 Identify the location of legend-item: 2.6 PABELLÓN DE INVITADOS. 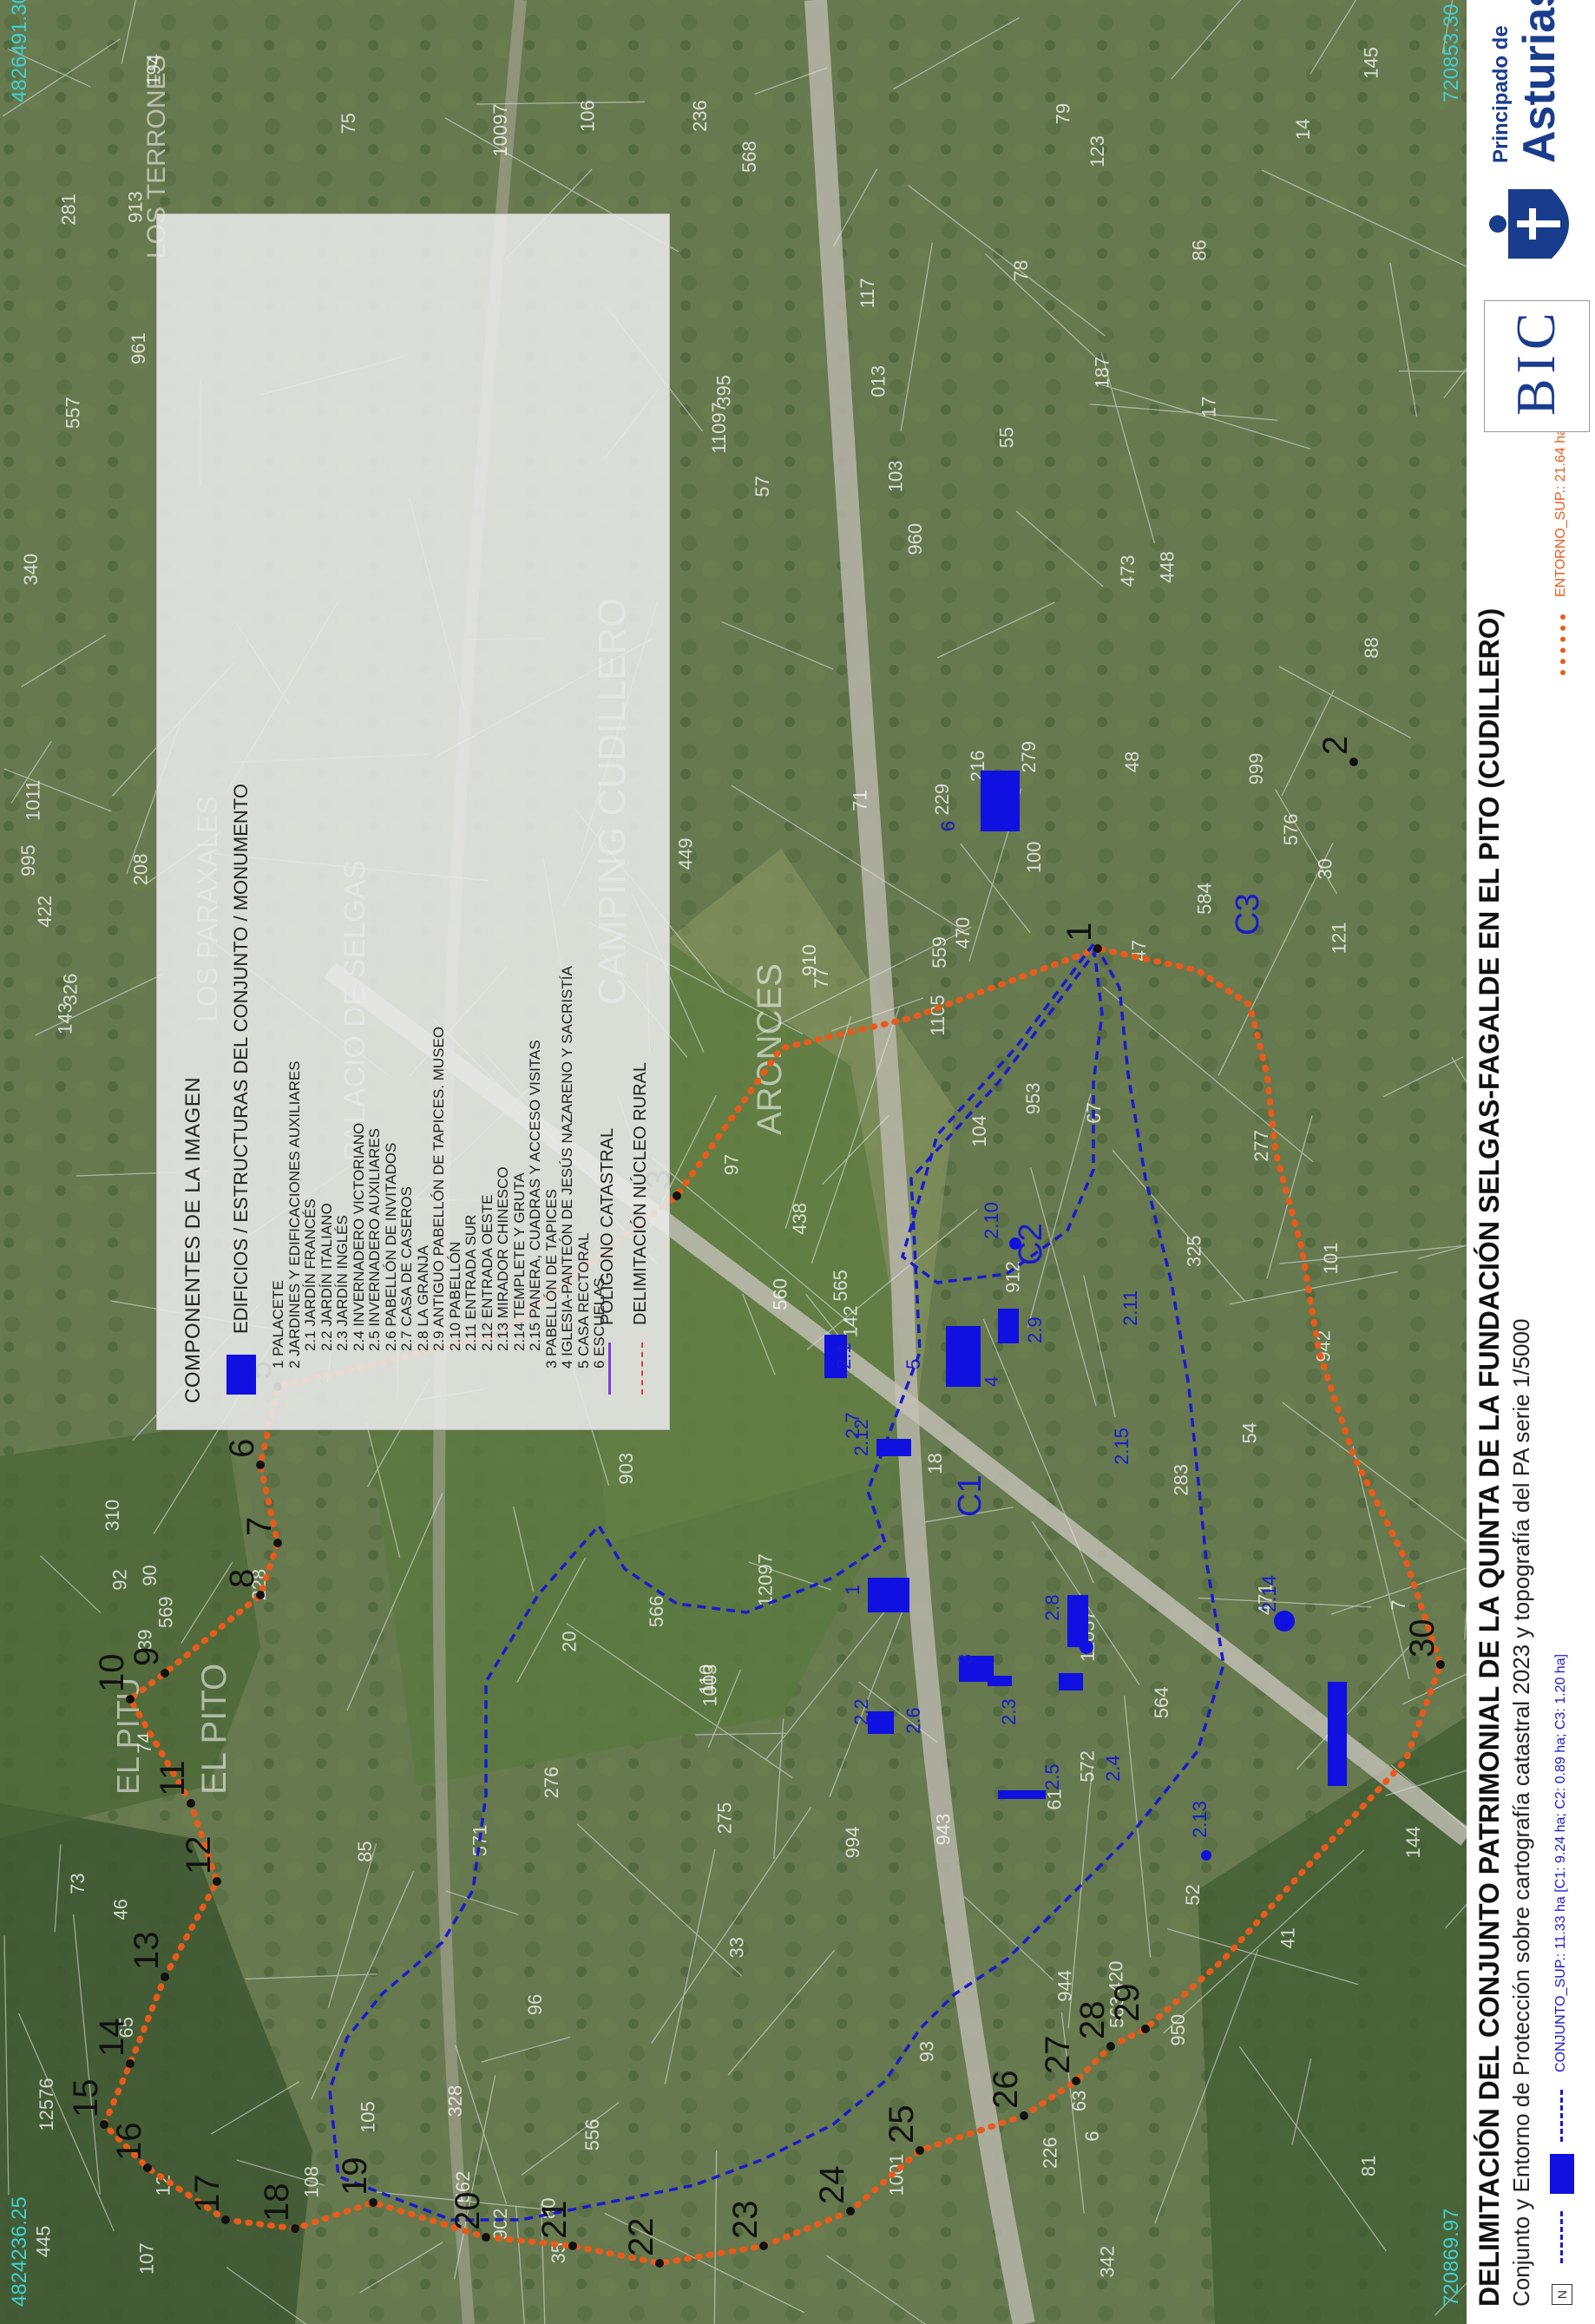
(390, 1246).